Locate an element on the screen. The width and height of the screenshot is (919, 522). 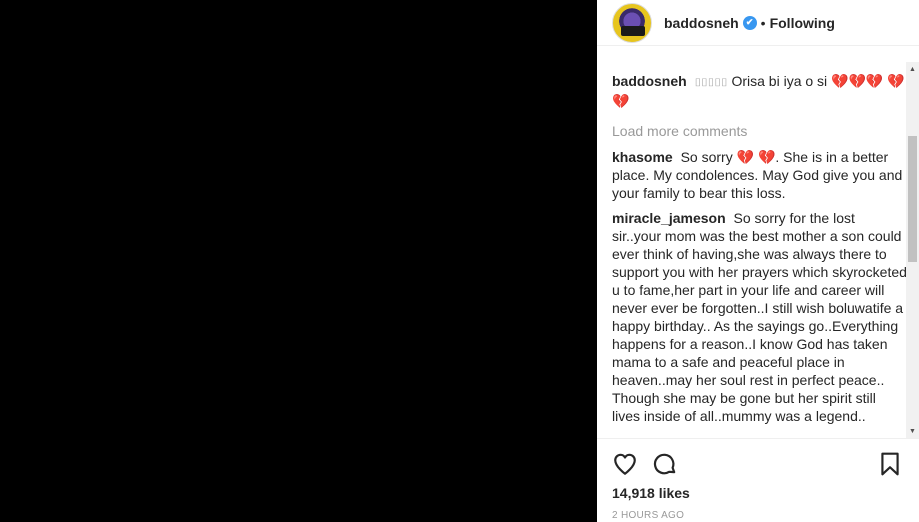
comment-username: miracle_jameson is located at coordinates (669, 218).